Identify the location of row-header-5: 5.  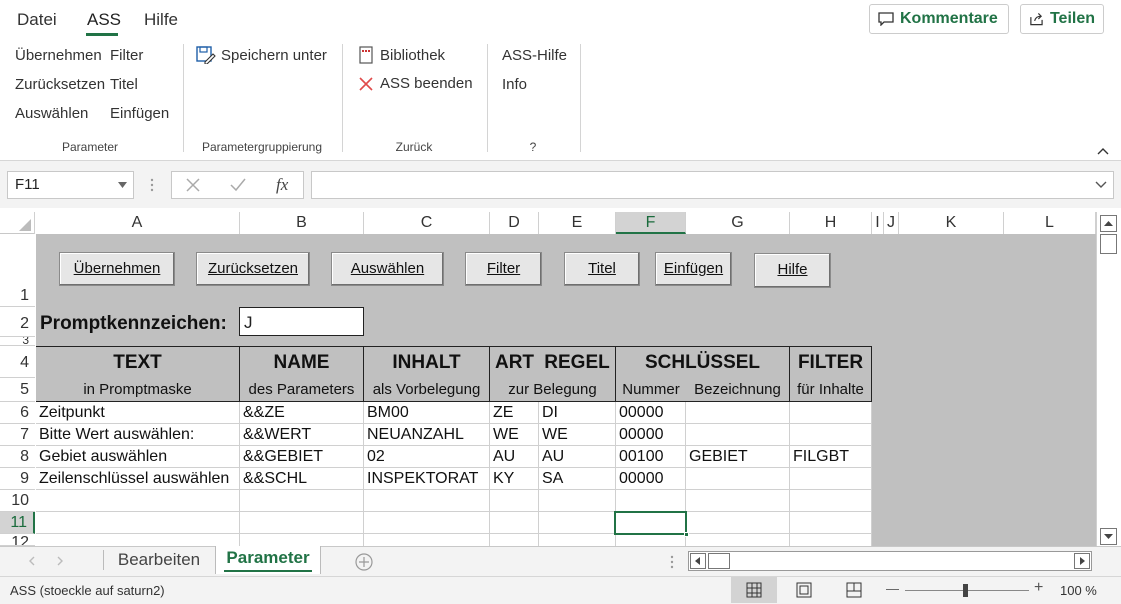
(17, 390).